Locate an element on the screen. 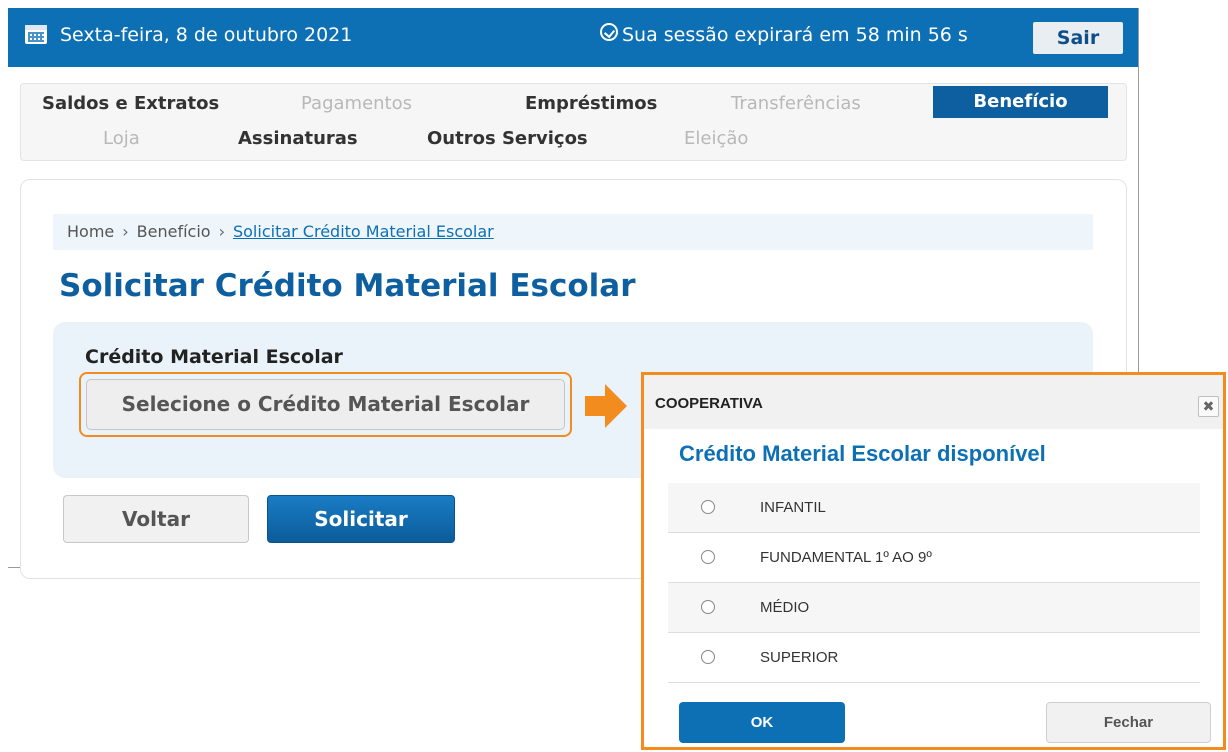 This screenshot has width=1228, height=752. breadcrumb-beneficio: Benefício is located at coordinates (174, 231).